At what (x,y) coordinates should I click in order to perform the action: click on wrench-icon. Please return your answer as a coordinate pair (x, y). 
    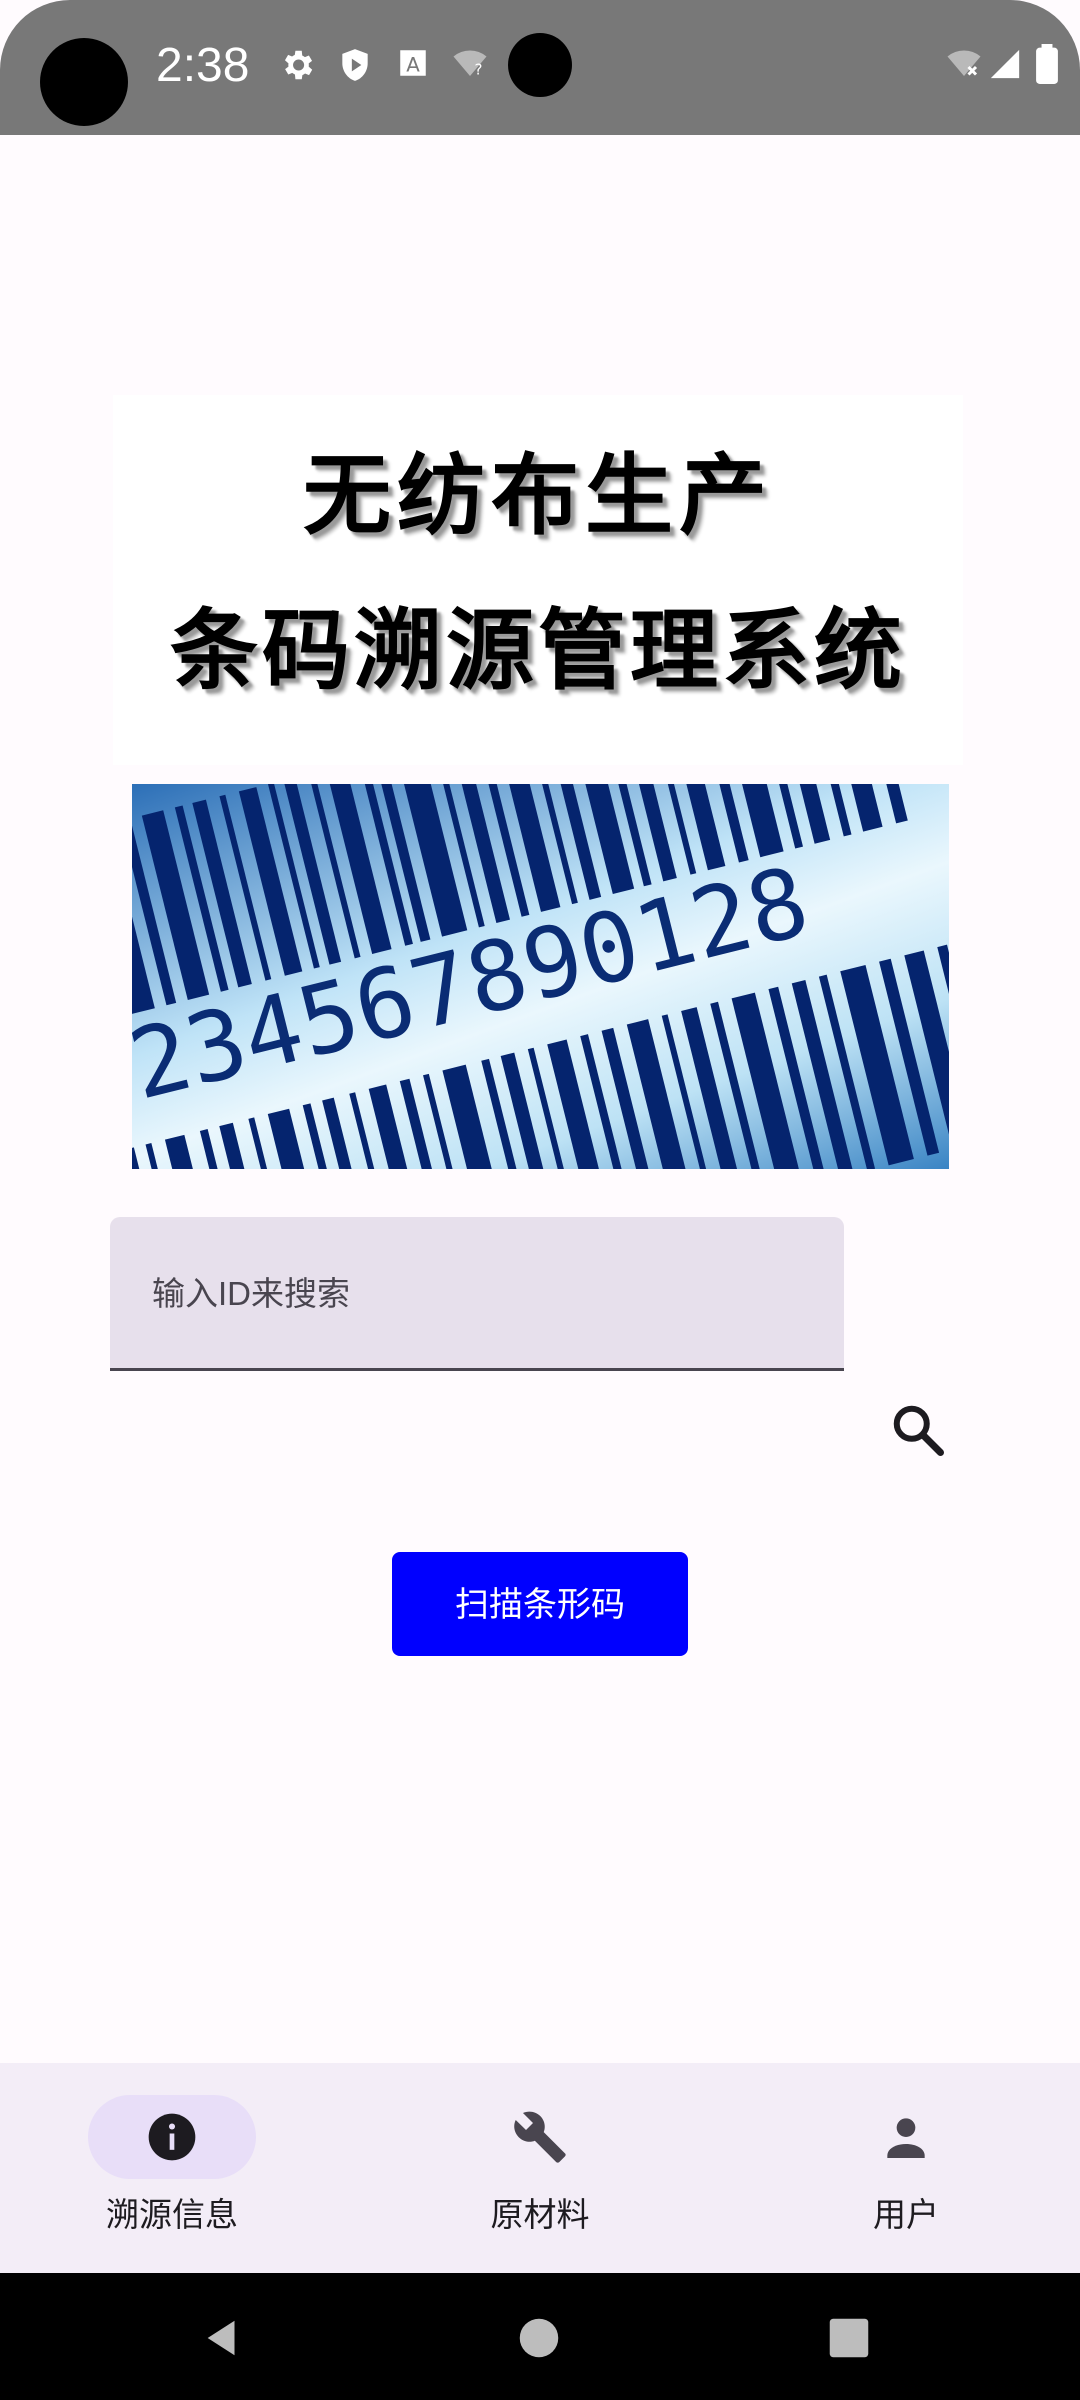
    Looking at the image, I should click on (540, 2137).